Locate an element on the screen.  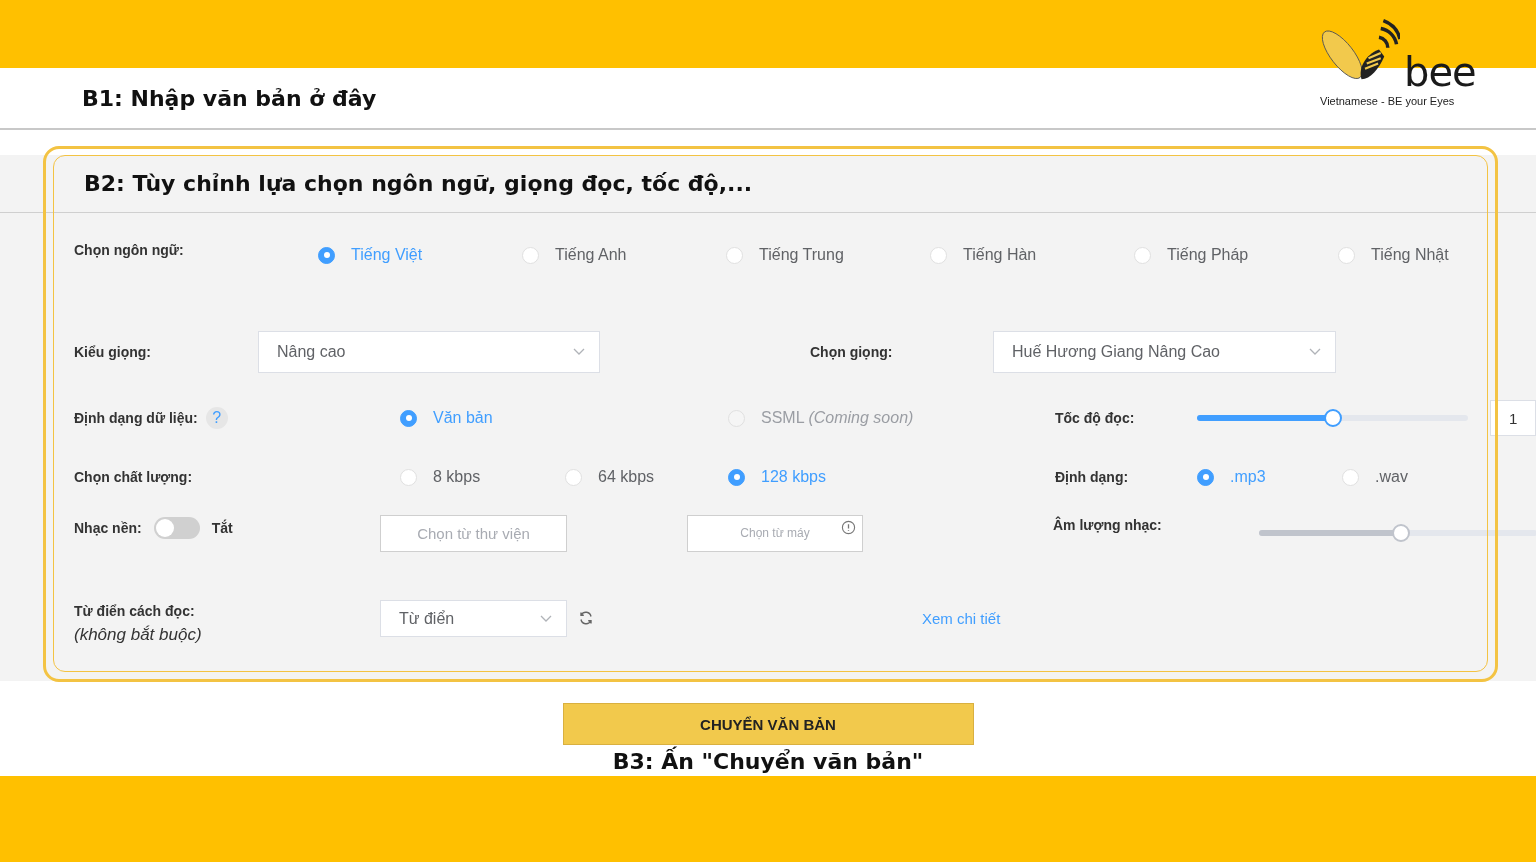
field-label: Nhạc nền: is located at coordinates (108, 528).